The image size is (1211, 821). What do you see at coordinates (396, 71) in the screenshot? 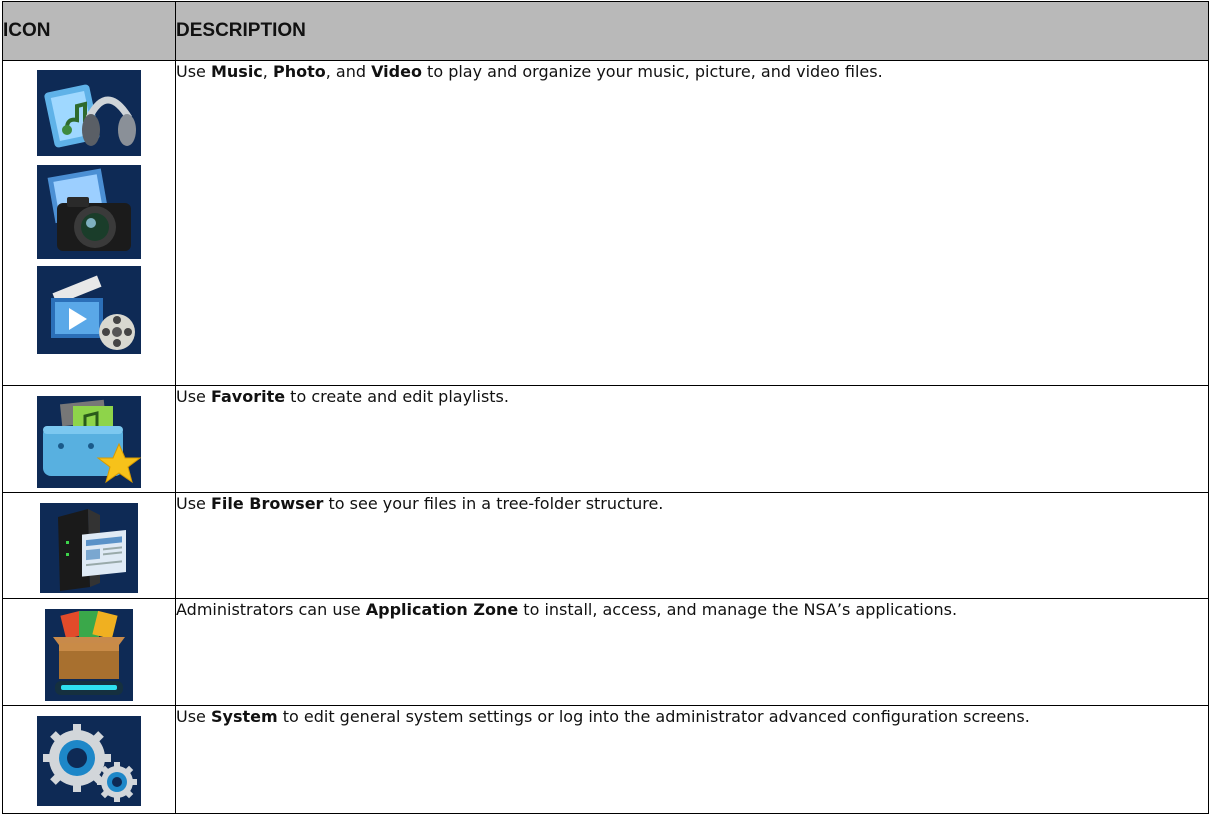
I see `video-label: Video` at bounding box center [396, 71].